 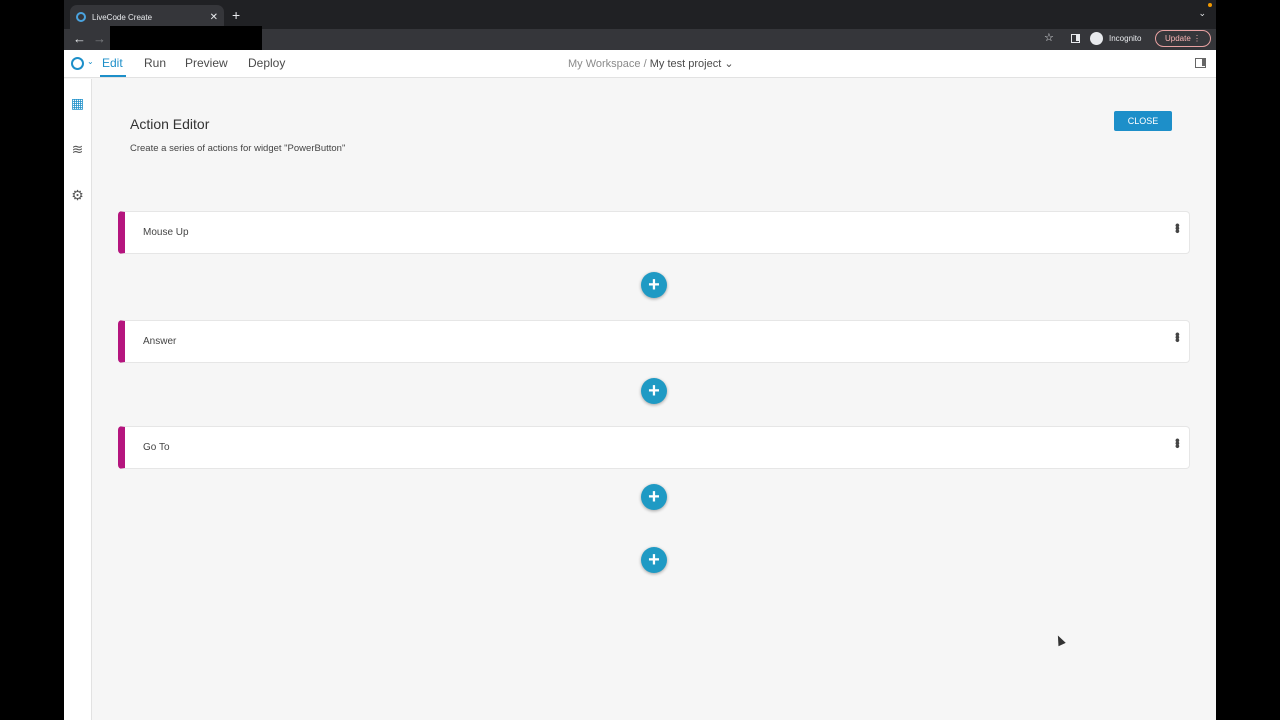 I want to click on widgets-icon: ▦, so click(x=77, y=103).